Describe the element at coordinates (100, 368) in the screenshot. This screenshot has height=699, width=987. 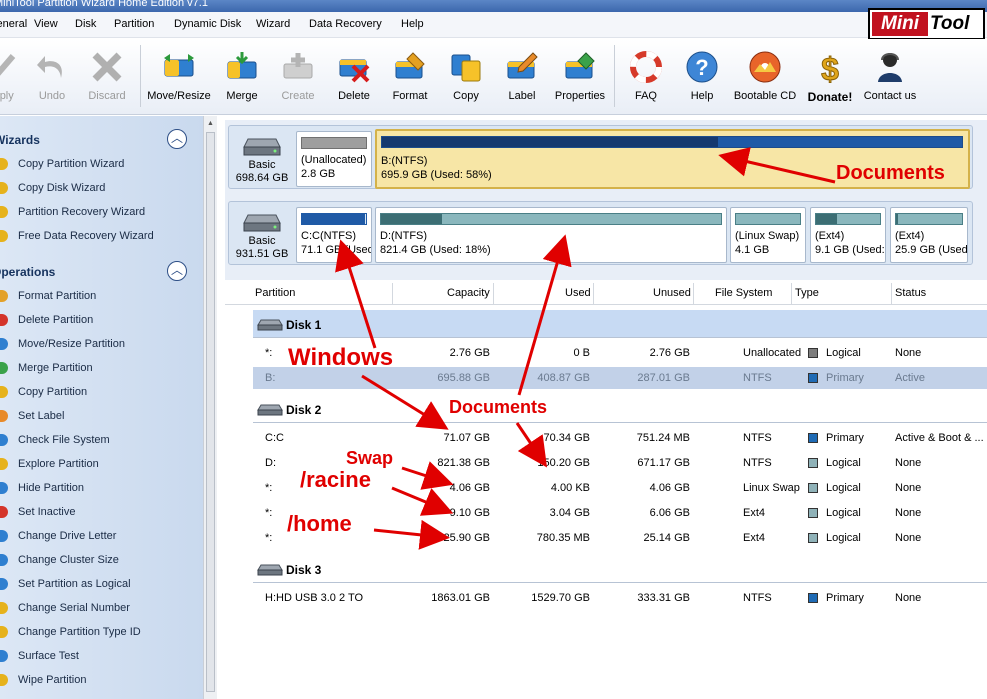
I see `sidebar-item-merge-partition: Merge Partition` at that location.